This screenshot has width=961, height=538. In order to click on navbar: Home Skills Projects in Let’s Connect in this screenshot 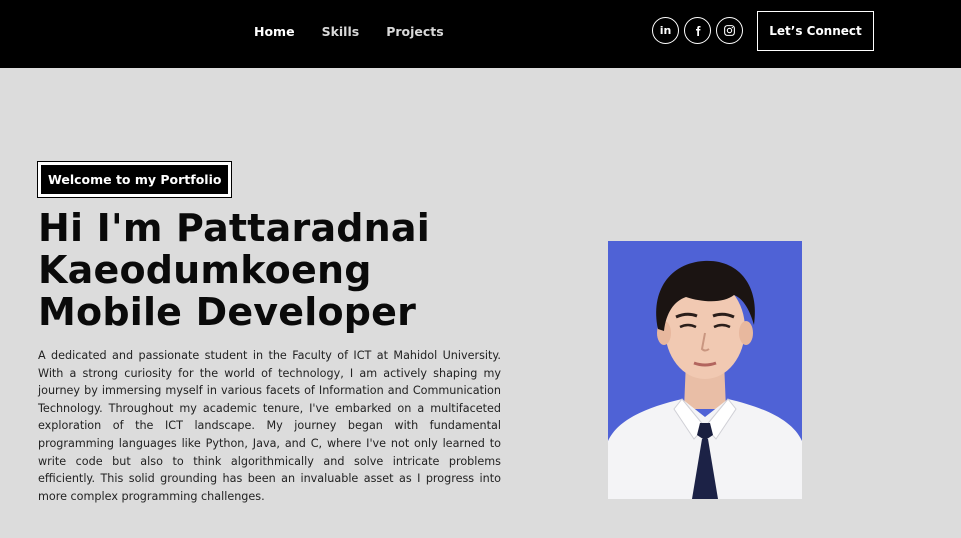, I will do `click(480, 34)`.